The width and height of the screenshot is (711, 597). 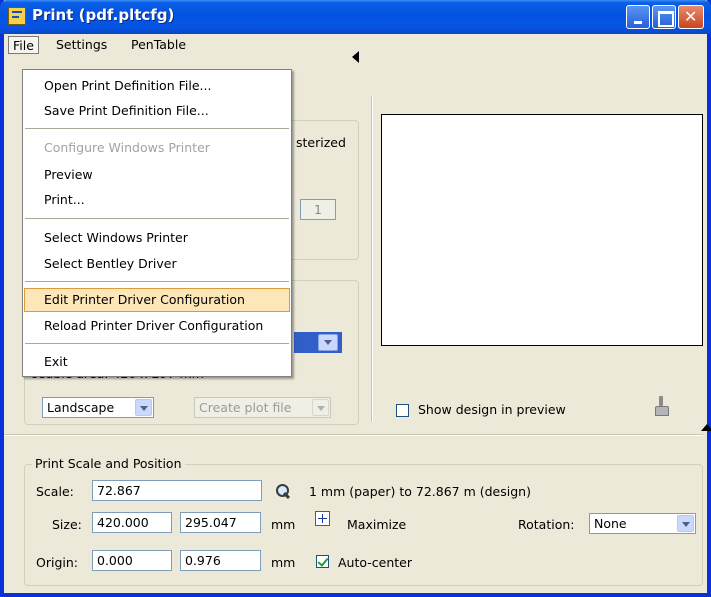 What do you see at coordinates (23, 45) in the screenshot?
I see `menu-file: File` at bounding box center [23, 45].